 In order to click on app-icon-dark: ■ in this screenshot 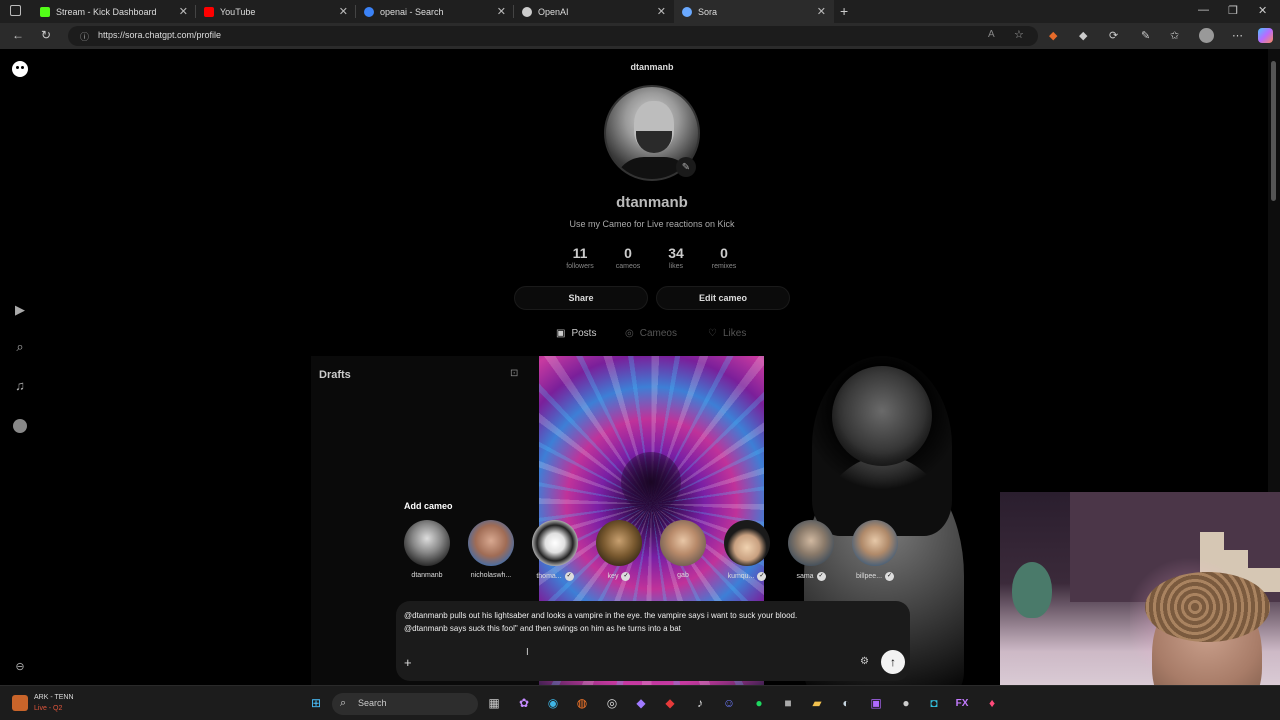, I will do `click(788, 703)`.